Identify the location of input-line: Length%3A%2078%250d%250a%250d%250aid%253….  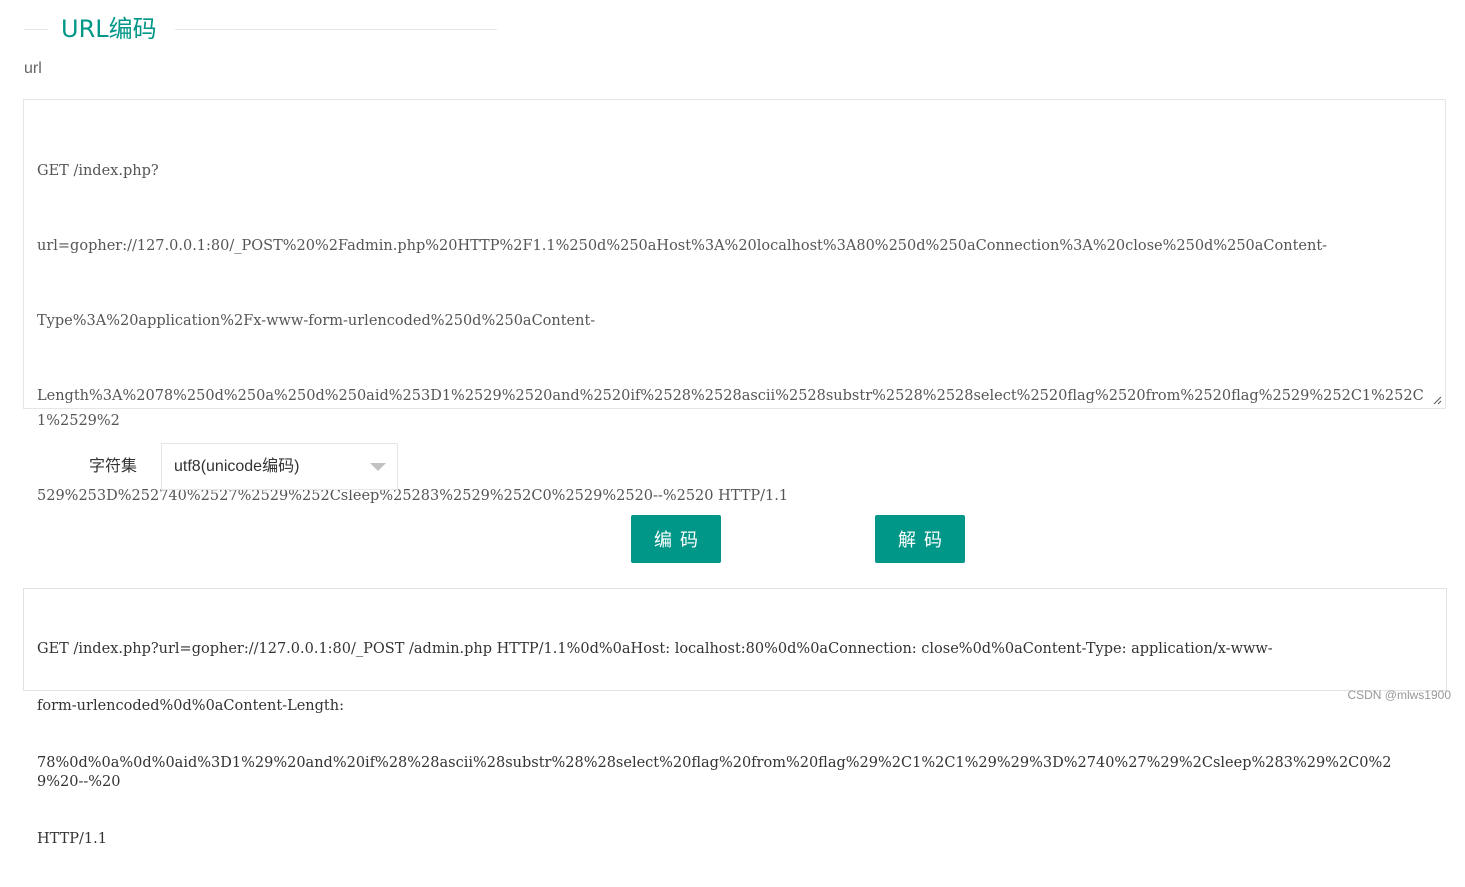
(730, 408).